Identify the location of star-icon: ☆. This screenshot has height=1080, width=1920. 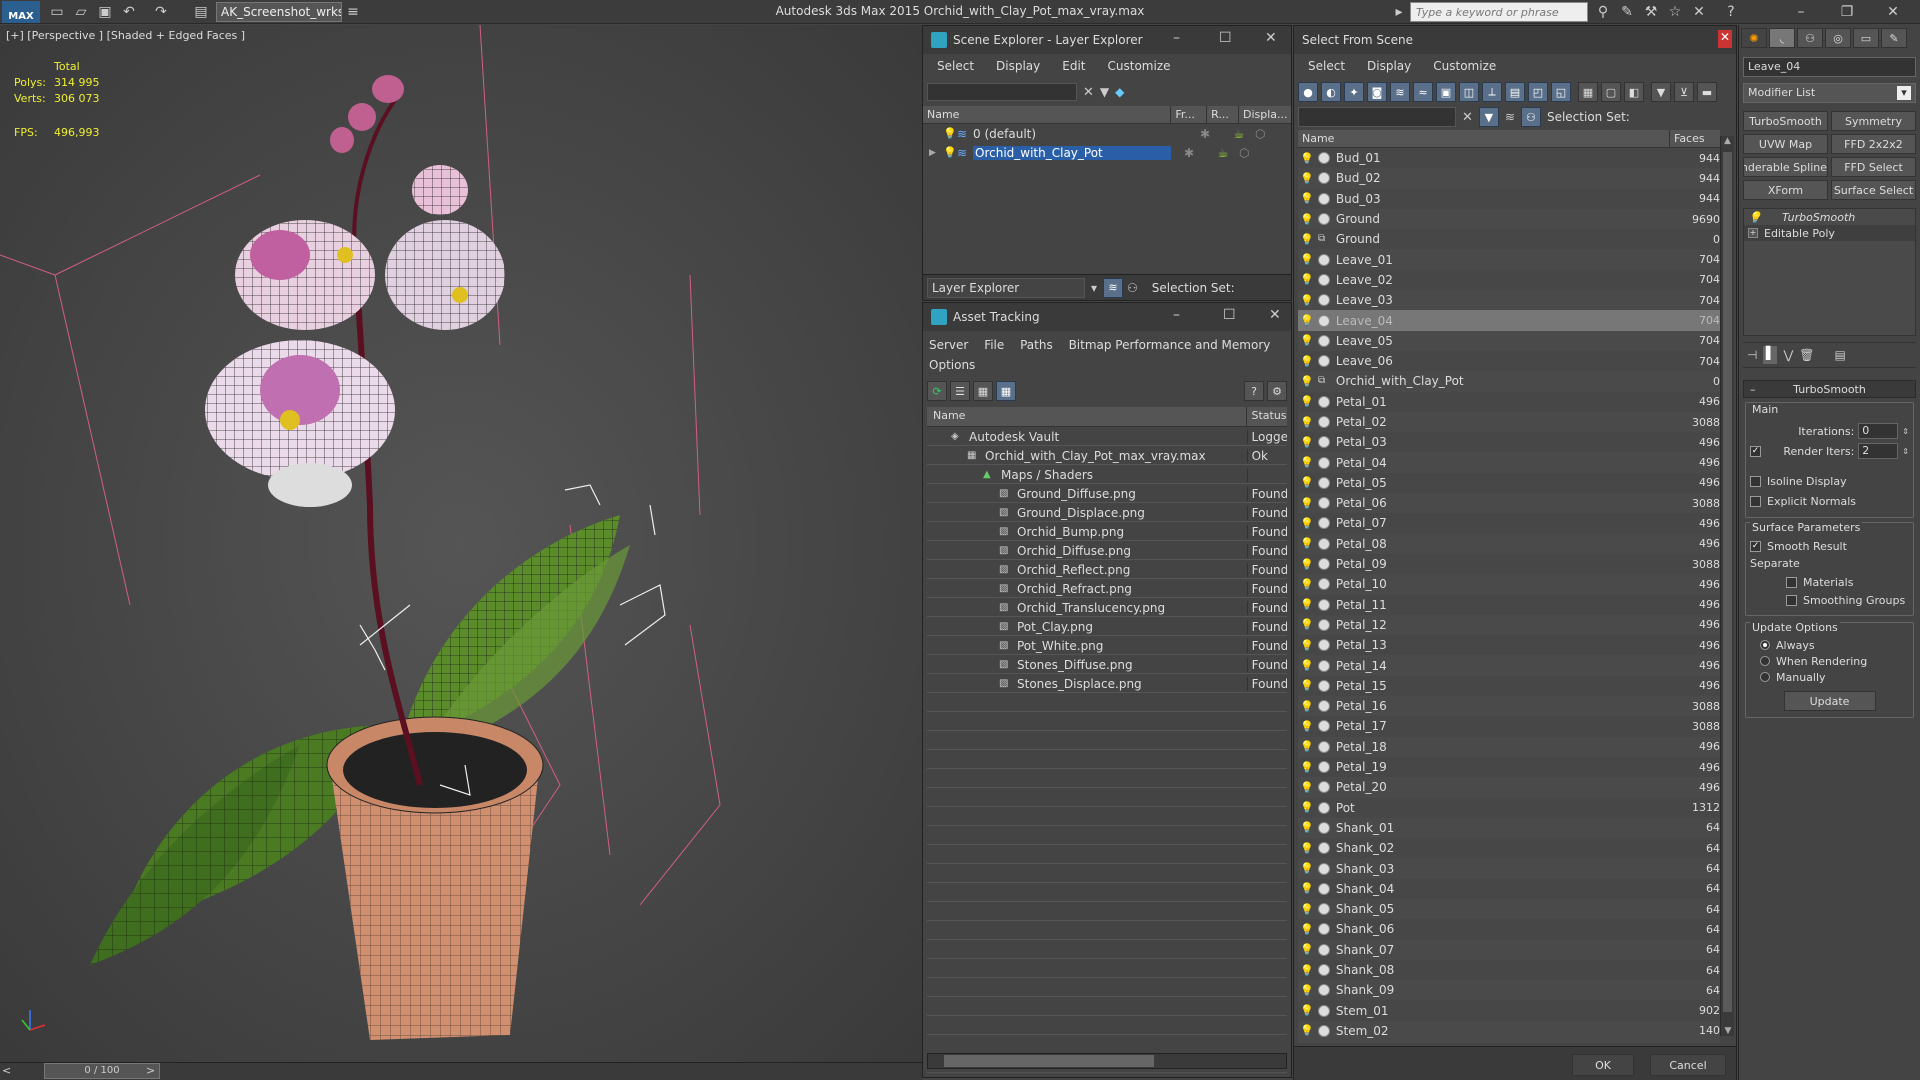
(1675, 12).